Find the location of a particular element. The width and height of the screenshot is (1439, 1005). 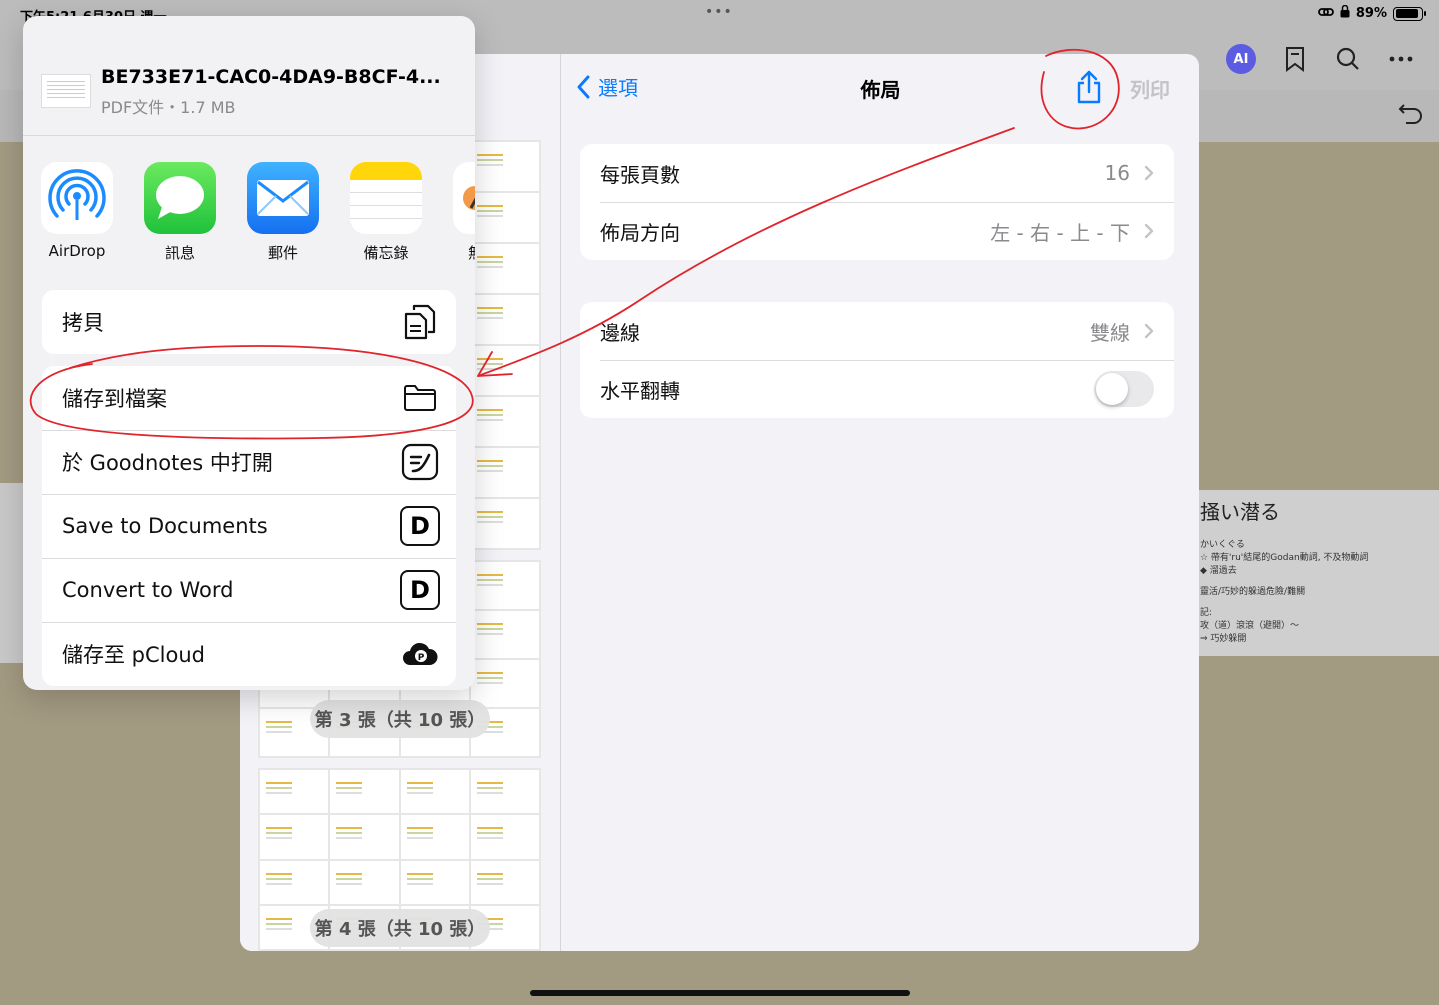

copy-action: 拷貝 is located at coordinates (249, 322).